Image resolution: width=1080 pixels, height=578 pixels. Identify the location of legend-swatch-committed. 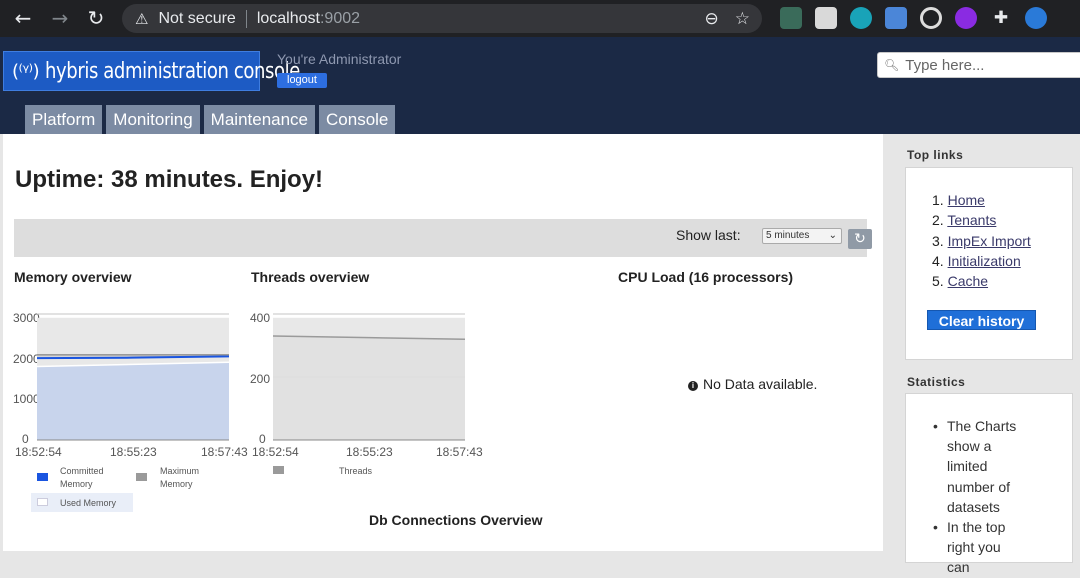
(42, 477).